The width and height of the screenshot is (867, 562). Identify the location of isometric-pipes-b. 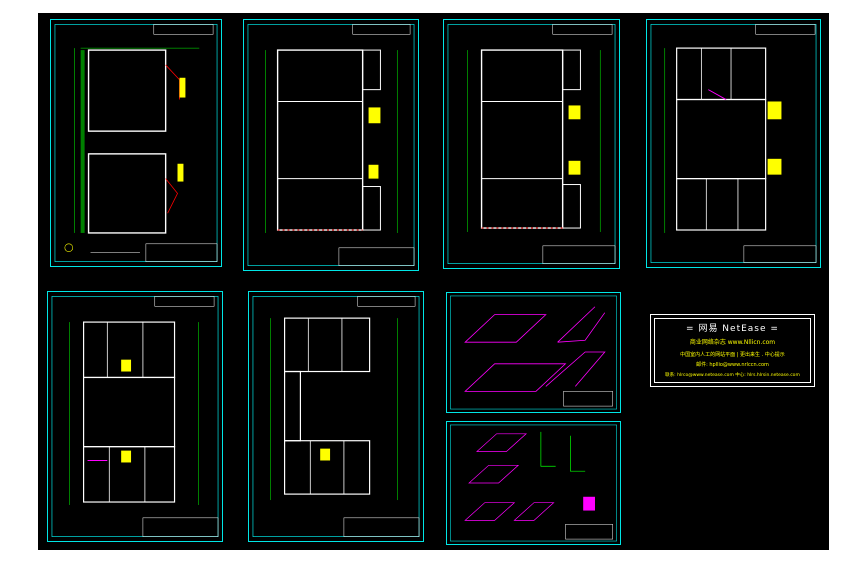
(533, 483).